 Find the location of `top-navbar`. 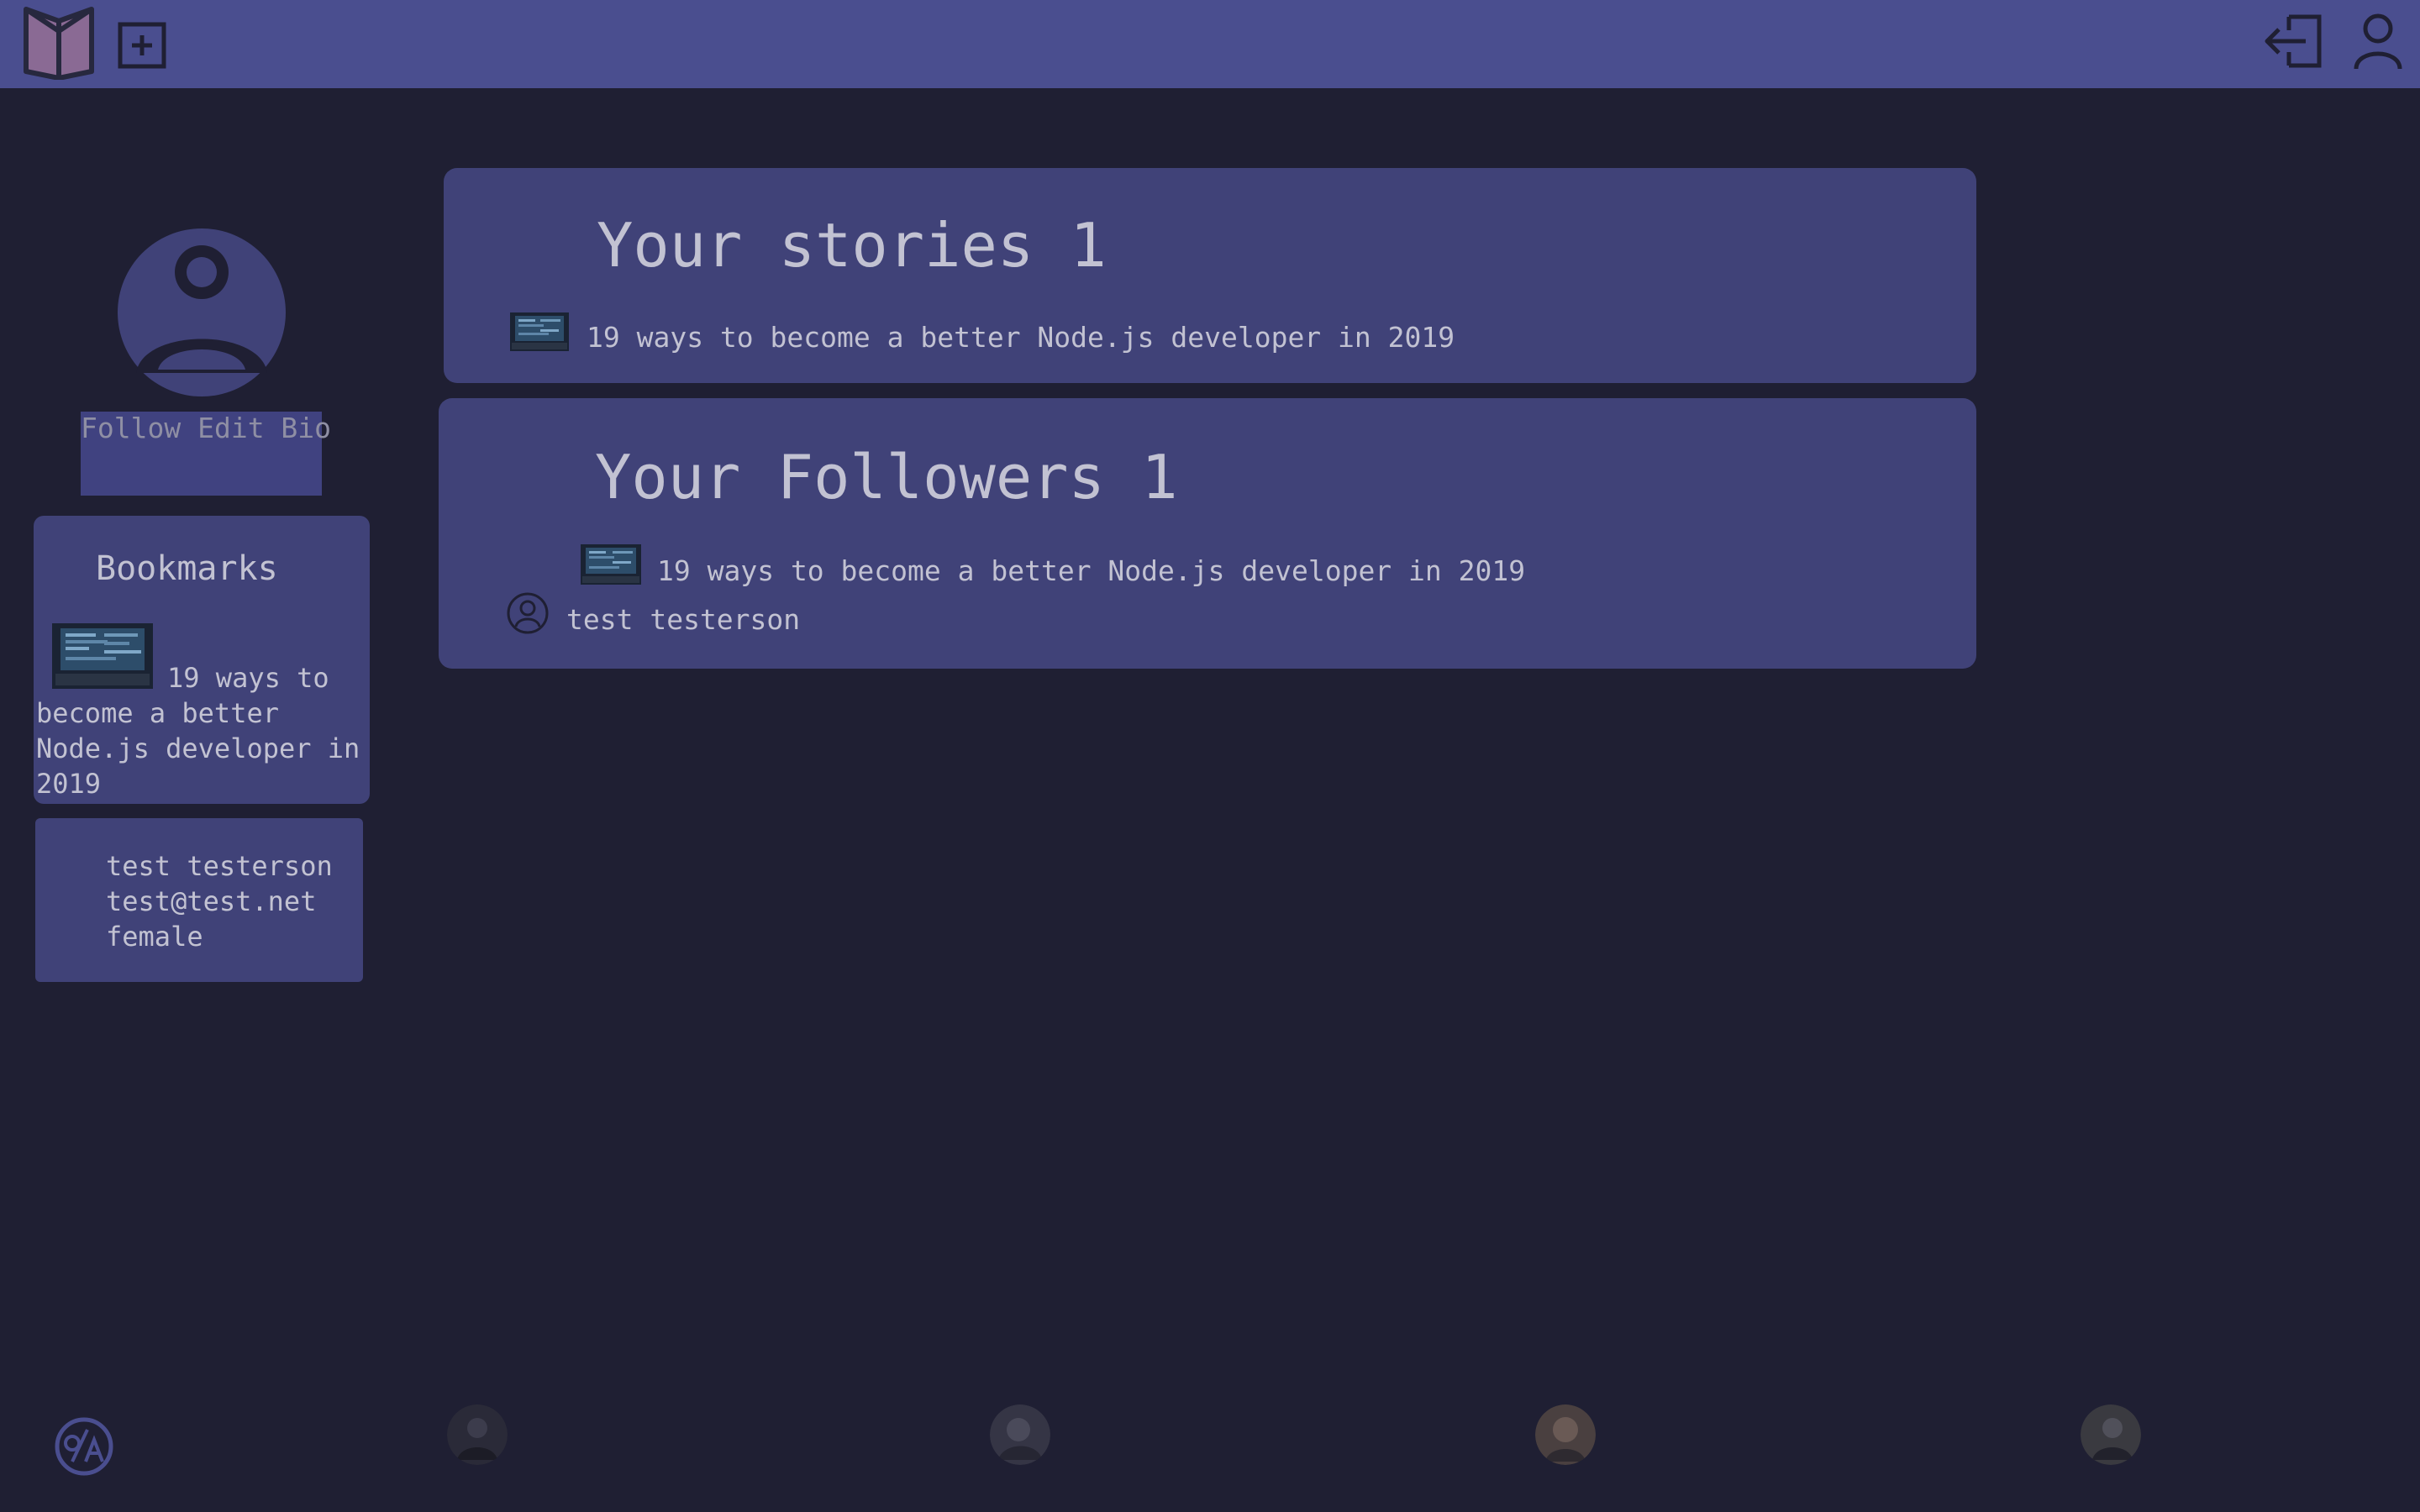

top-navbar is located at coordinates (1210, 44).